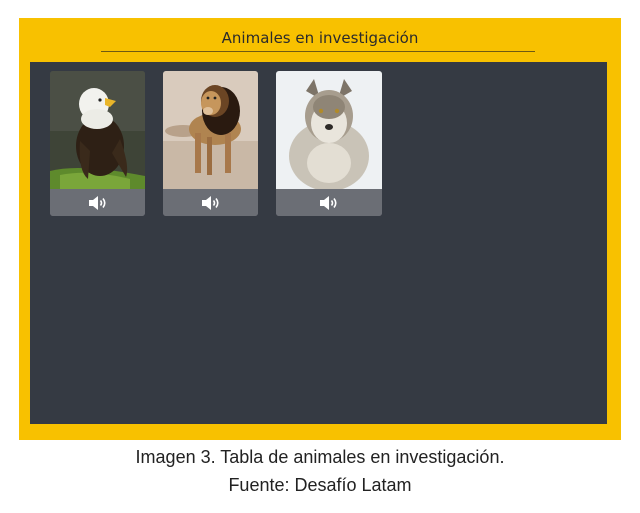 The height and width of the screenshot is (513, 640). What do you see at coordinates (329, 130) in the screenshot?
I see `wolf-image` at bounding box center [329, 130].